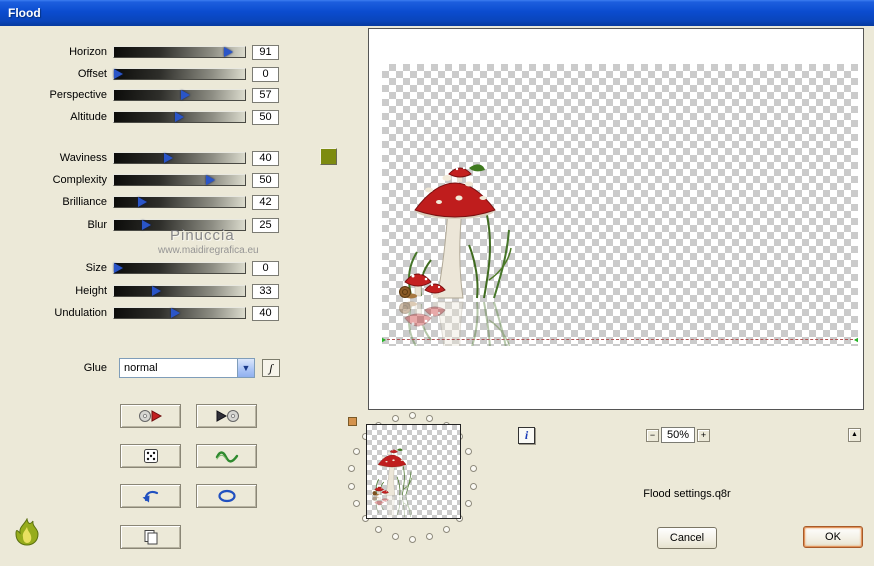  Describe the element at coordinates (265, 74) in the screenshot. I see `offset-value-input` at that location.